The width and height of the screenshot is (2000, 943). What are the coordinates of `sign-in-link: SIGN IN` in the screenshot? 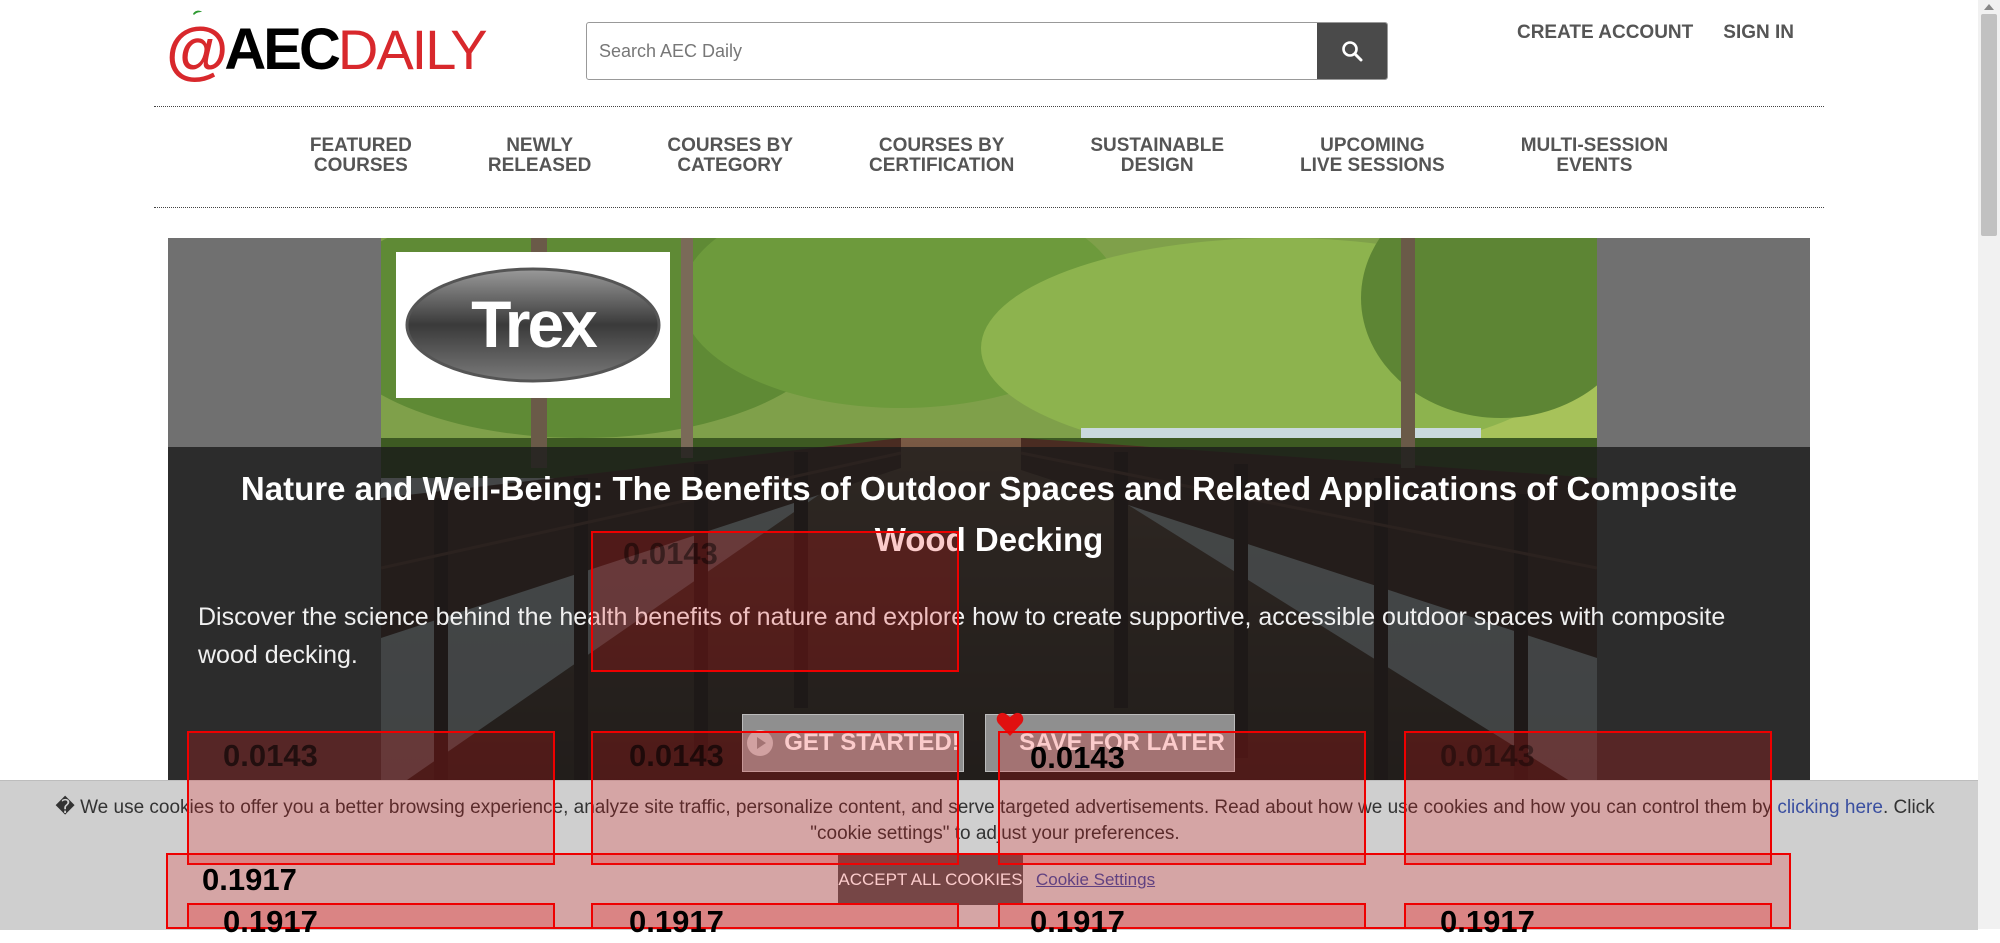 It's located at (1758, 33).